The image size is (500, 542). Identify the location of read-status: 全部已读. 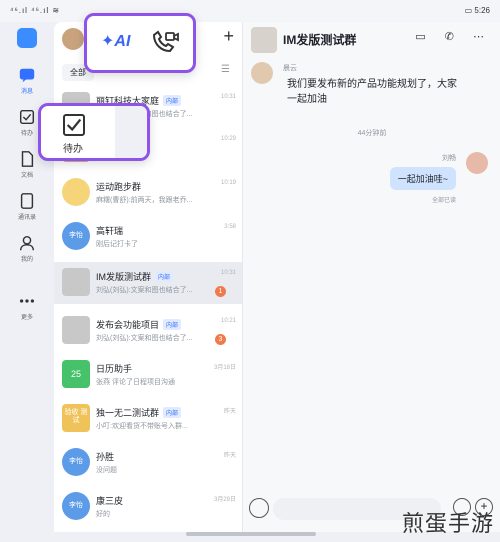
(443, 201).